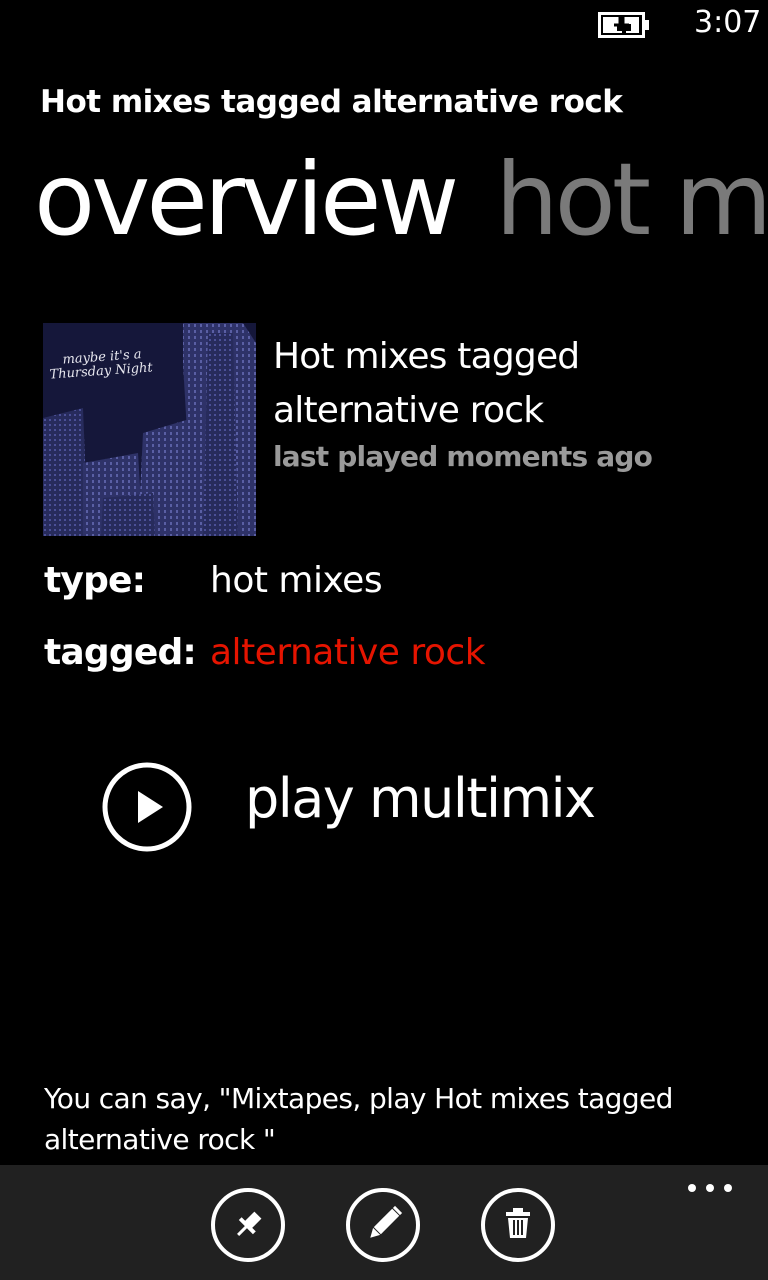 The height and width of the screenshot is (1280, 768). What do you see at coordinates (631, 199) in the screenshot?
I see `pivot-tab-hot-mixes: hot m` at bounding box center [631, 199].